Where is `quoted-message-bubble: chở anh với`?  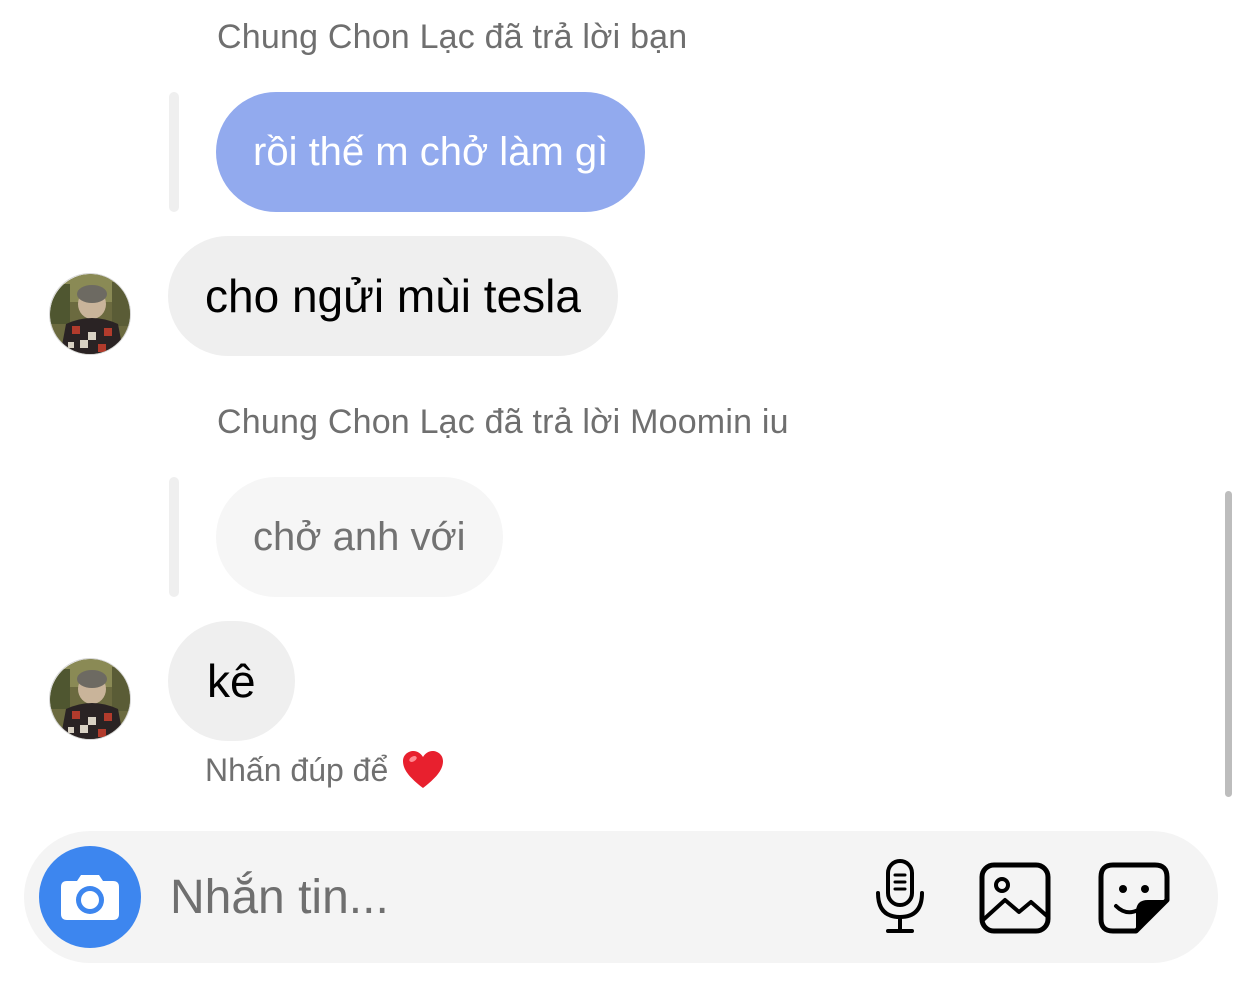
quoted-message-bubble: chở anh với is located at coordinates (359, 537).